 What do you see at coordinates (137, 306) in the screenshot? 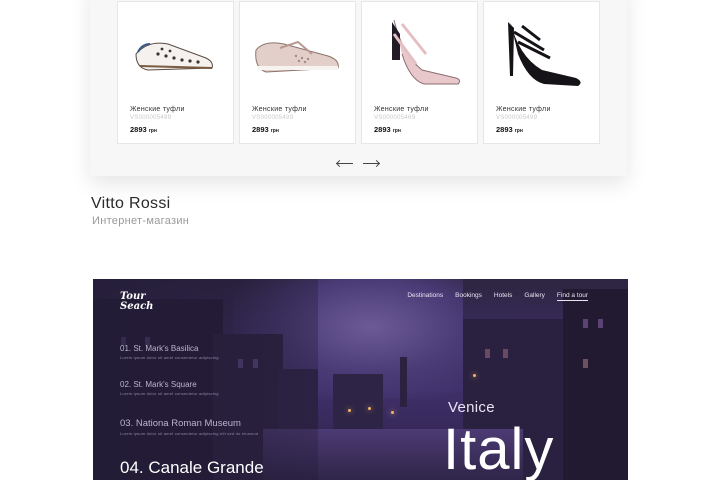
I see `logo-line2: Seach` at bounding box center [137, 306].